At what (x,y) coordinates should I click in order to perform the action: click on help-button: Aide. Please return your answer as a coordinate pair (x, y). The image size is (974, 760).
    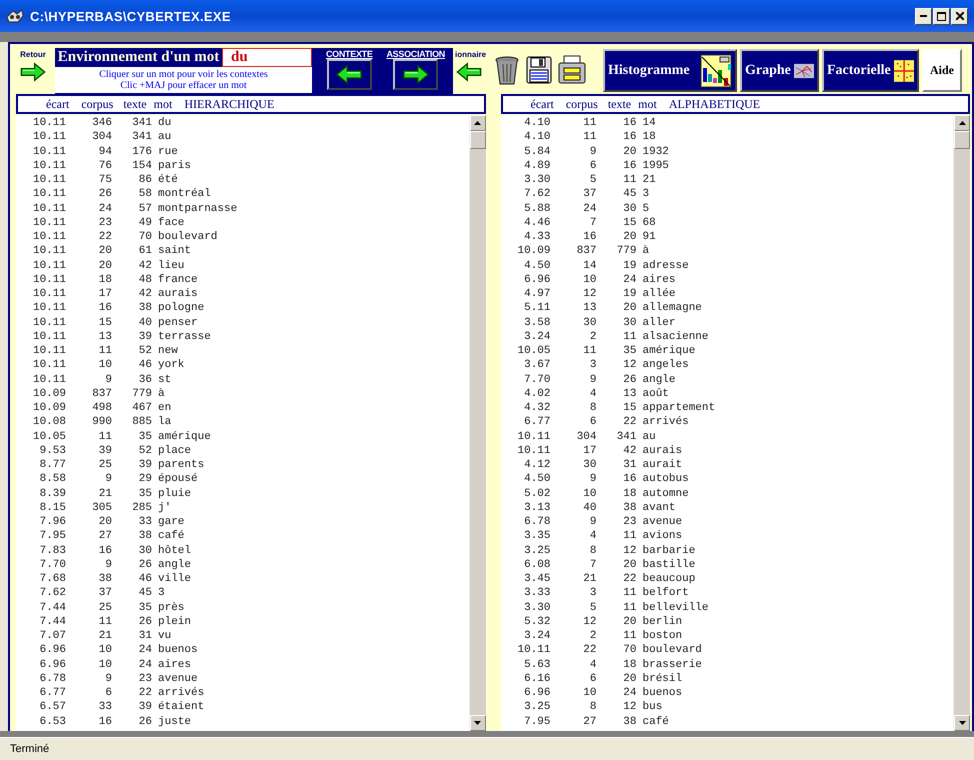
    Looking at the image, I should click on (942, 70).